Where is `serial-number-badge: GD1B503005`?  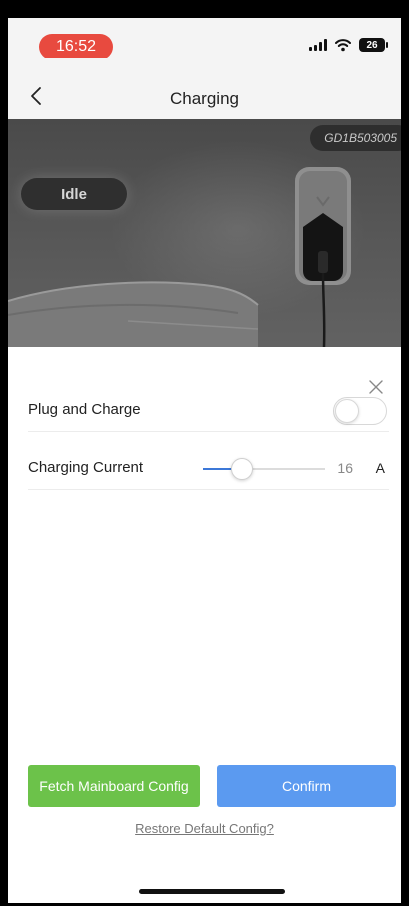 serial-number-badge: GD1B503005 is located at coordinates (355, 138).